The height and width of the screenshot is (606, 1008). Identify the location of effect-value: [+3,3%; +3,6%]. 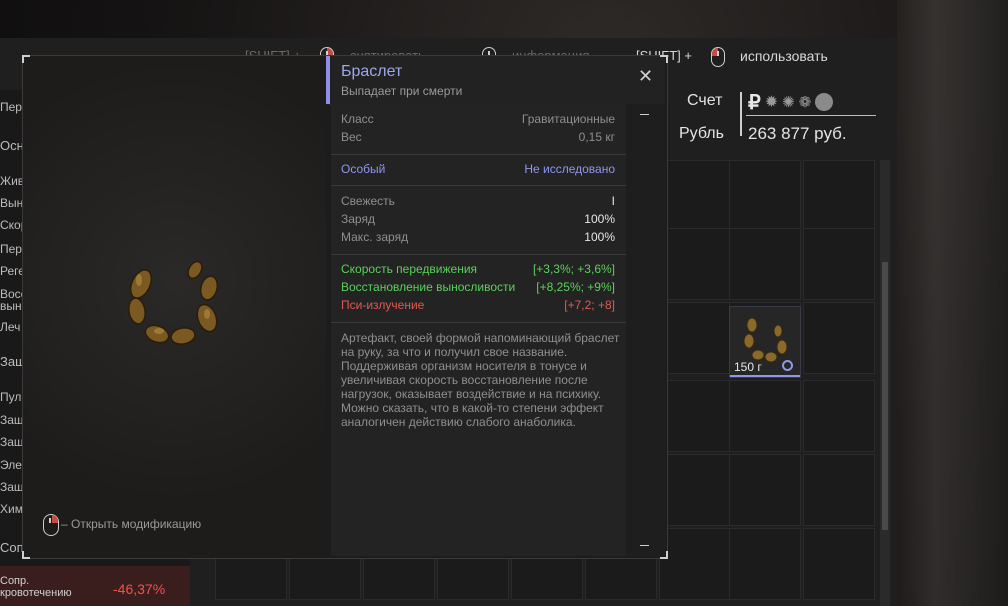
(573, 269).